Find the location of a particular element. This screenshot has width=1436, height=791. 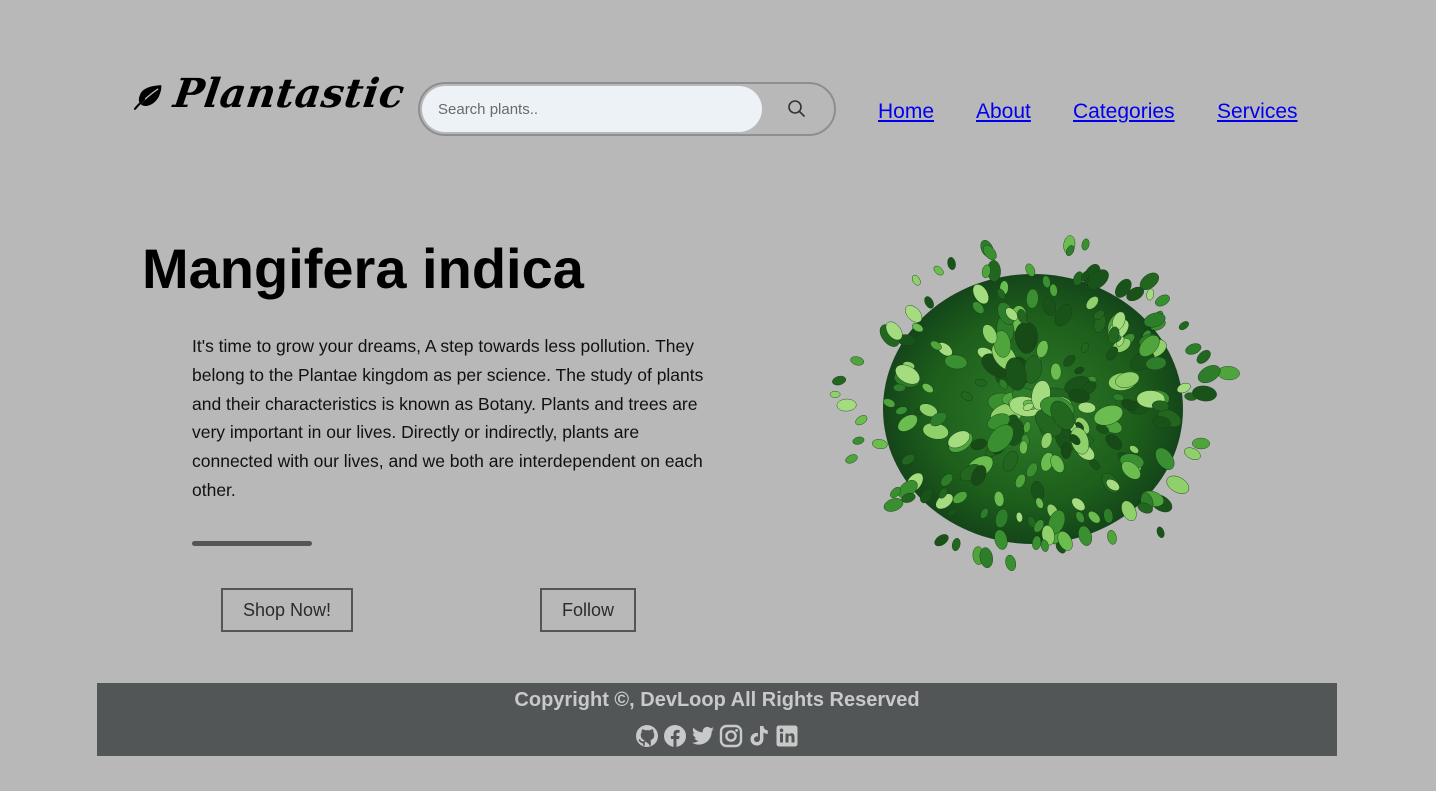

twitter-icon is located at coordinates (703, 736).